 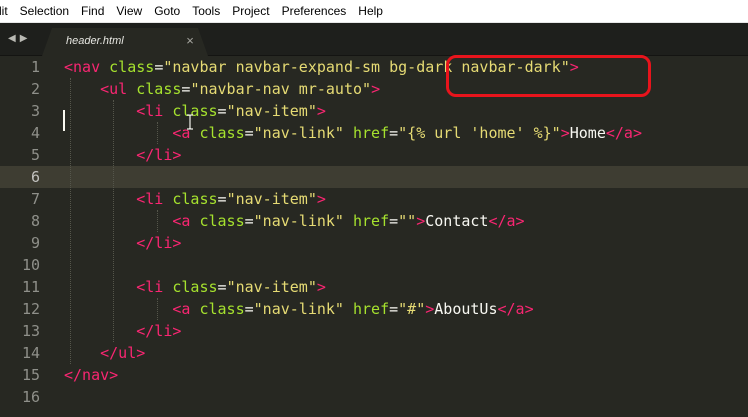 I want to click on menu-item-selection: Selection, so click(x=44, y=11).